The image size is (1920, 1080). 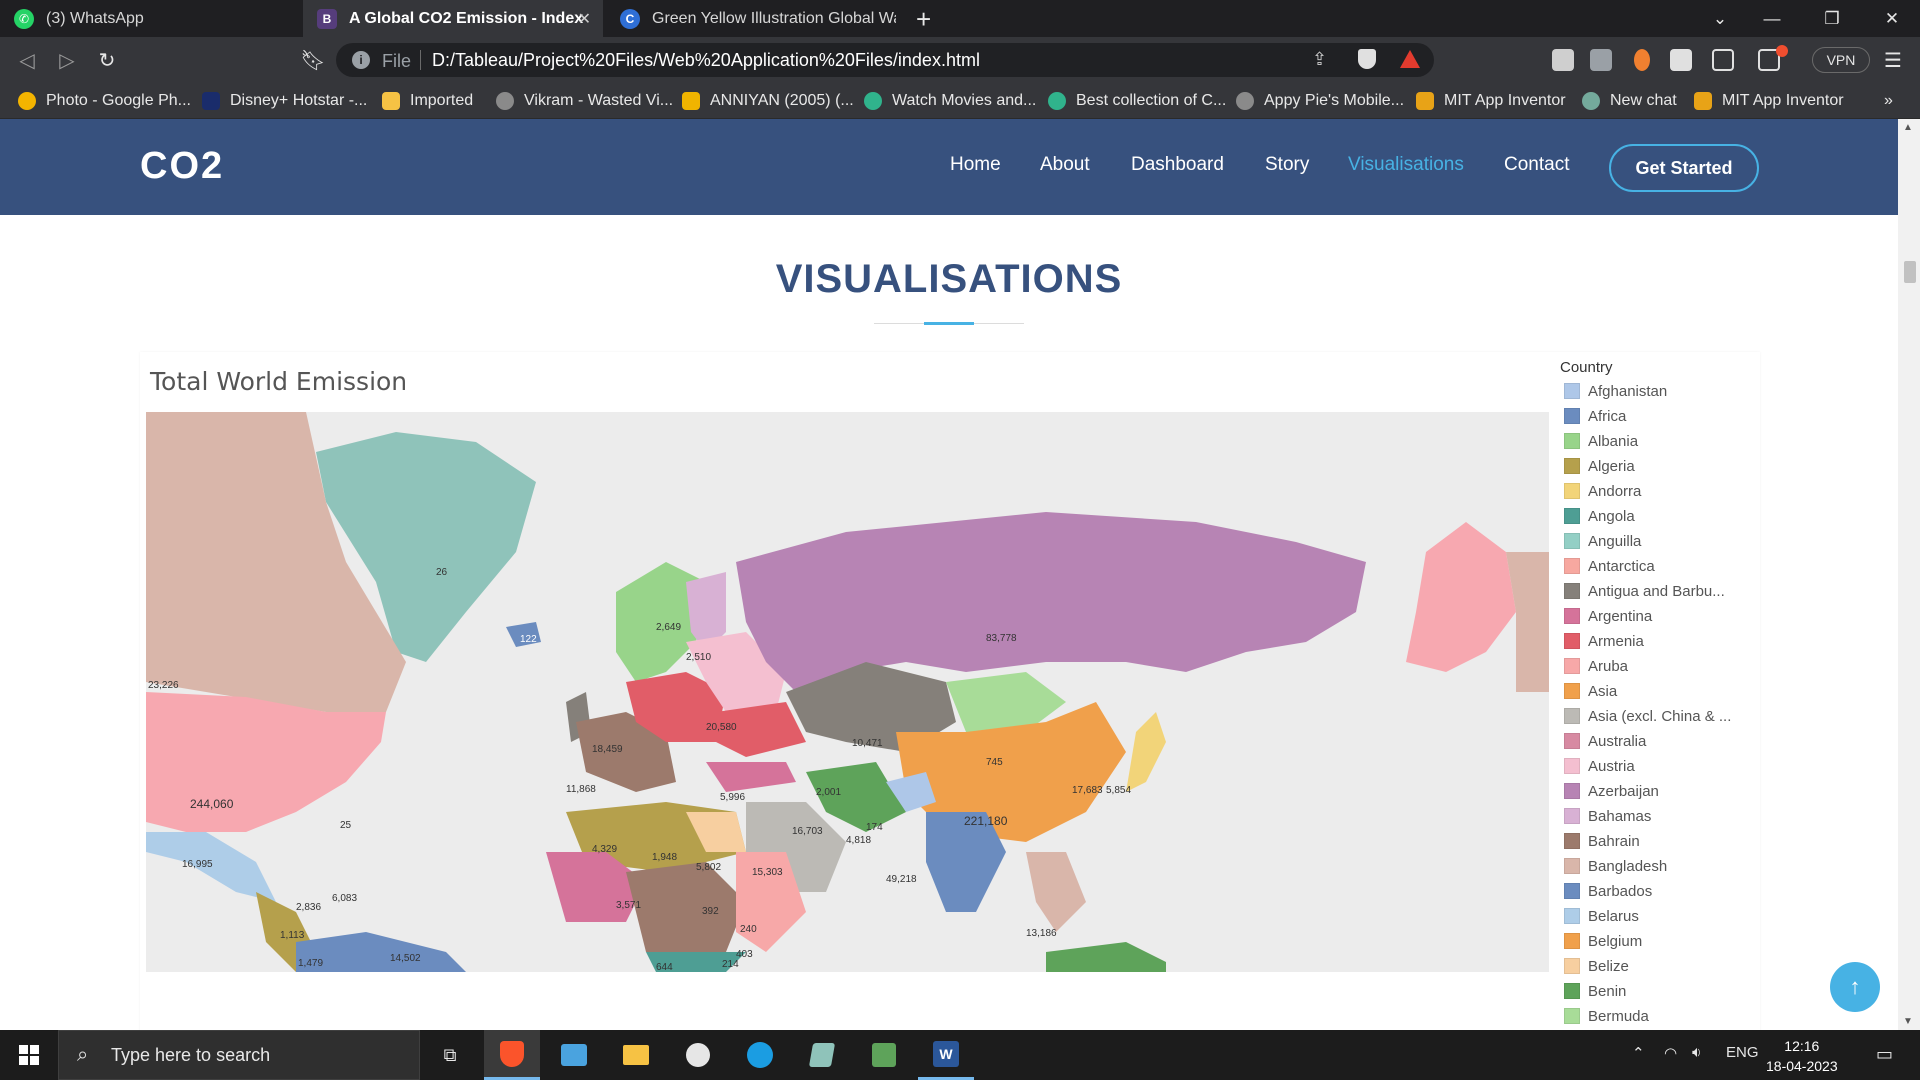 What do you see at coordinates (1910, 272) in the screenshot?
I see `scrollbar-thumb` at bounding box center [1910, 272].